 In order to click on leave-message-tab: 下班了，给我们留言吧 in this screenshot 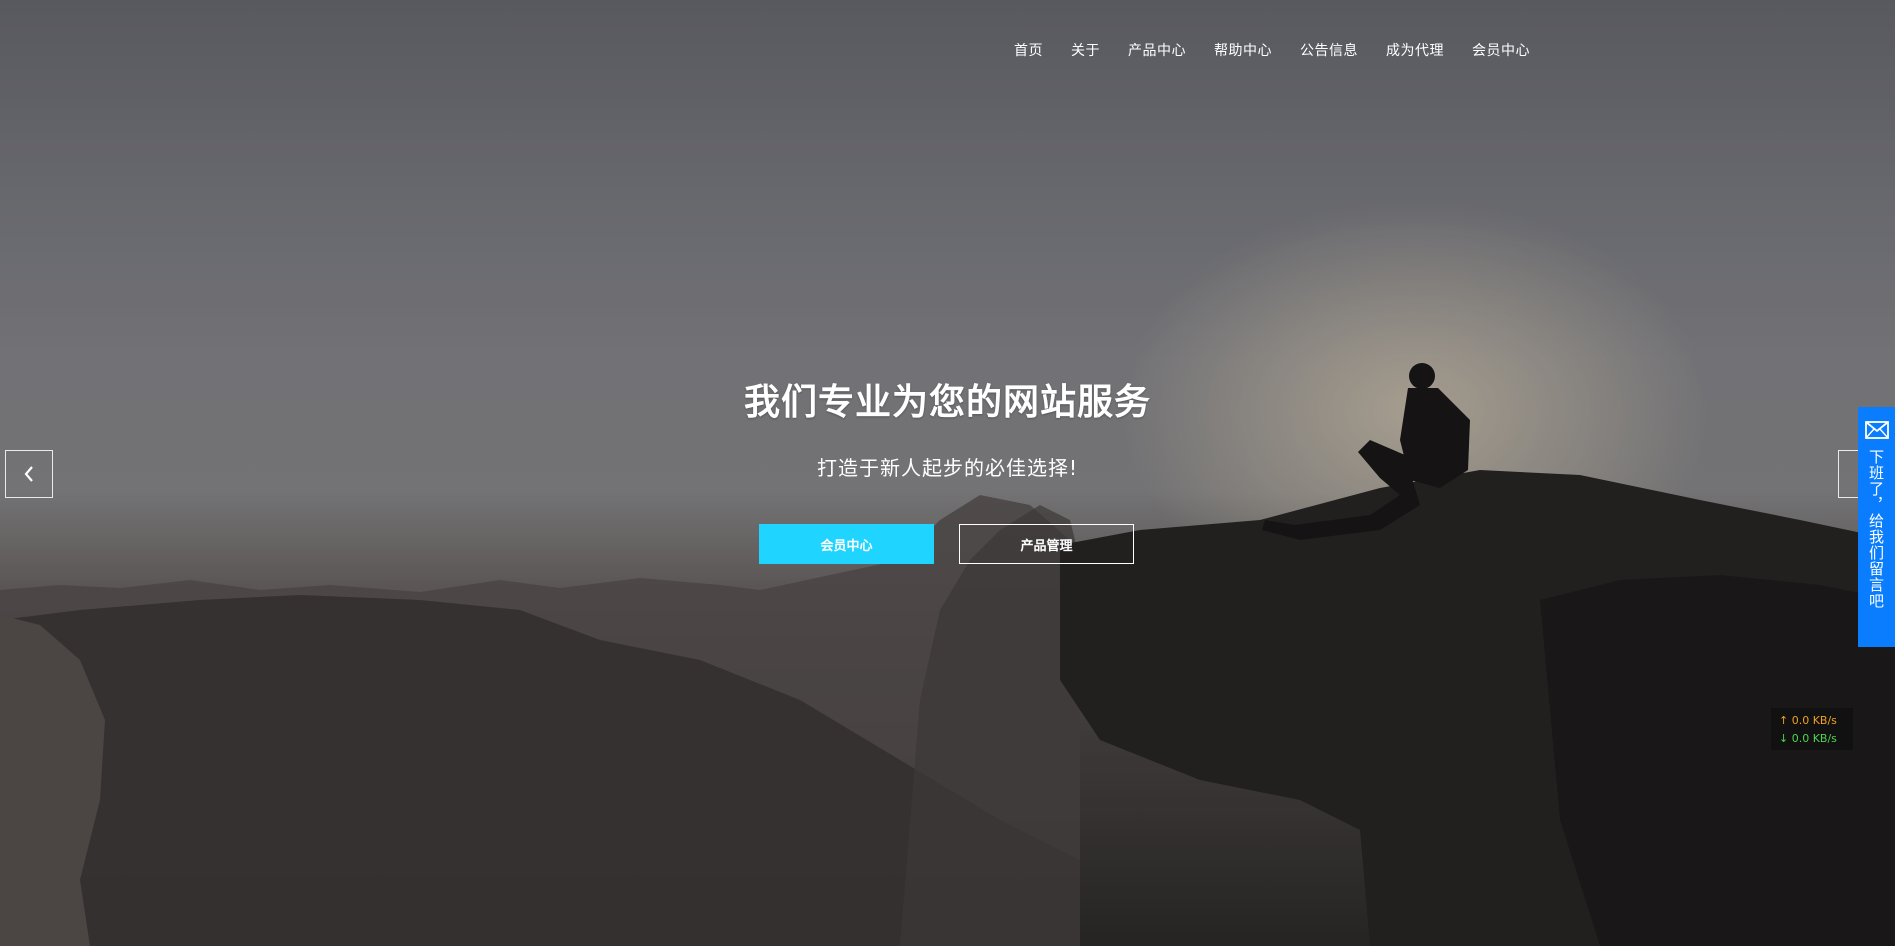, I will do `click(1876, 527)`.